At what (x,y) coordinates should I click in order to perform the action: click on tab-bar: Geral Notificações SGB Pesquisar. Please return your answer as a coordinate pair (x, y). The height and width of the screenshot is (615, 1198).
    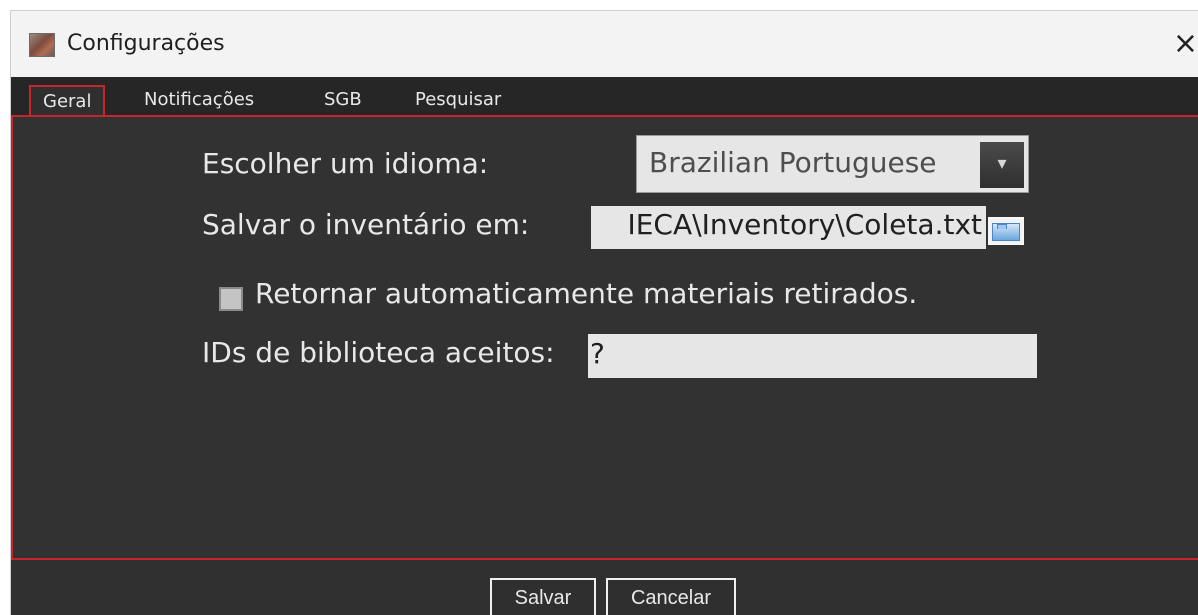
    Looking at the image, I should click on (604, 97).